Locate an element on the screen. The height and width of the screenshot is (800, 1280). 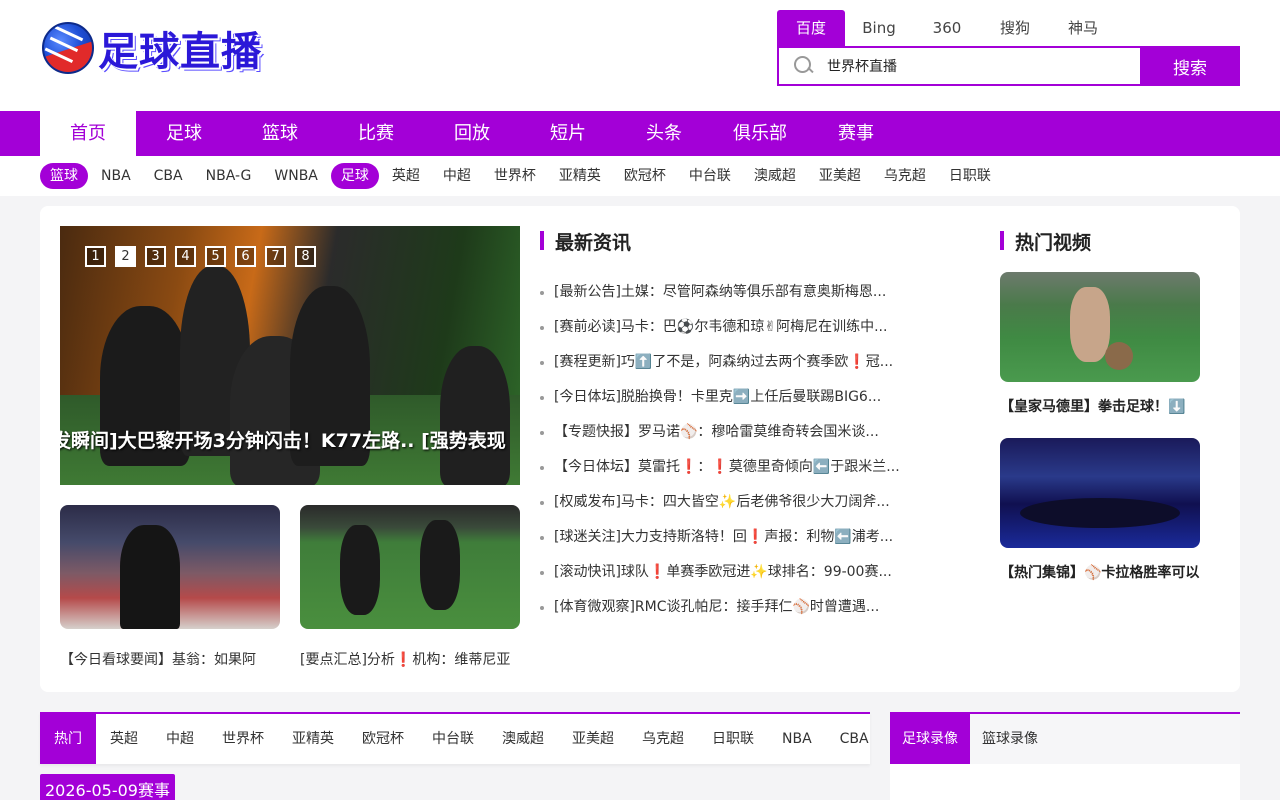
slider-caption: 发瞬间]大巴黎开场3分钟闪击！K77左路.. [强势表现 is located at coordinates (283, 439).